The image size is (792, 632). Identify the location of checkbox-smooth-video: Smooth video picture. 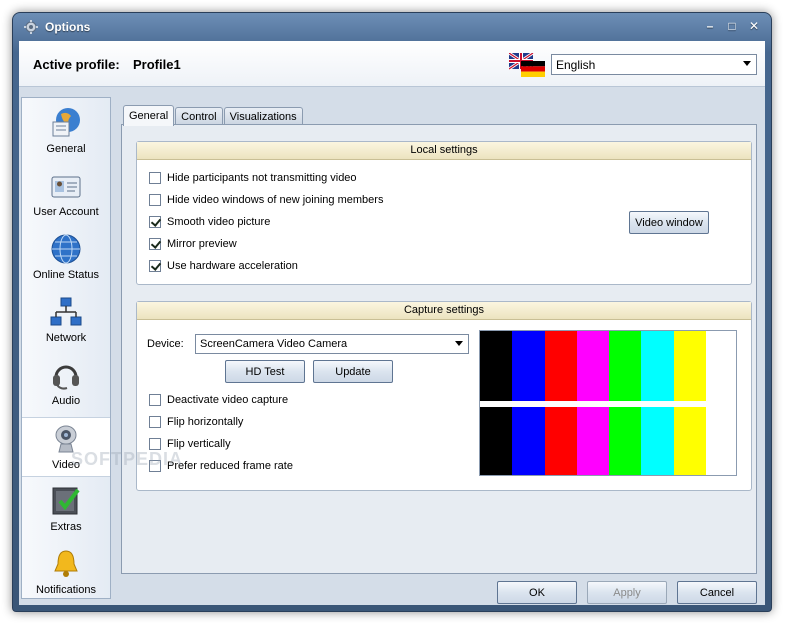
(209, 222).